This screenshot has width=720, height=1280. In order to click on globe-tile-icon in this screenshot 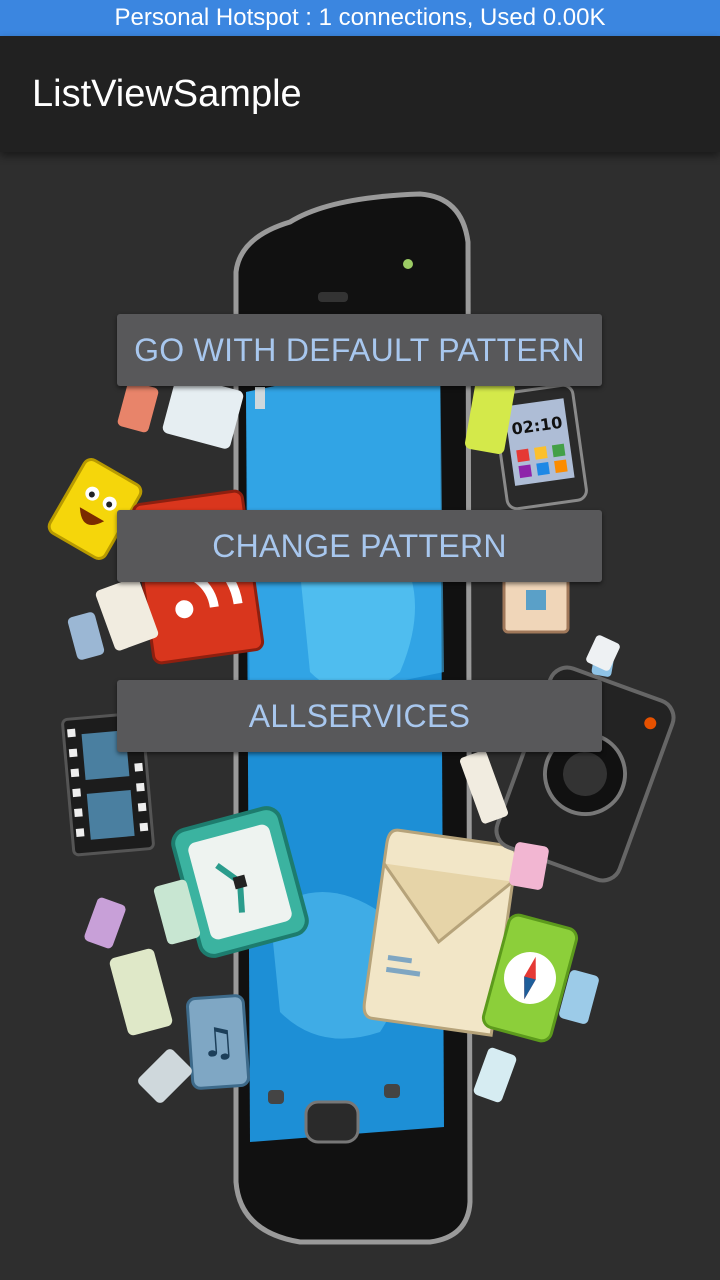, I will do `click(165, 1076)`.